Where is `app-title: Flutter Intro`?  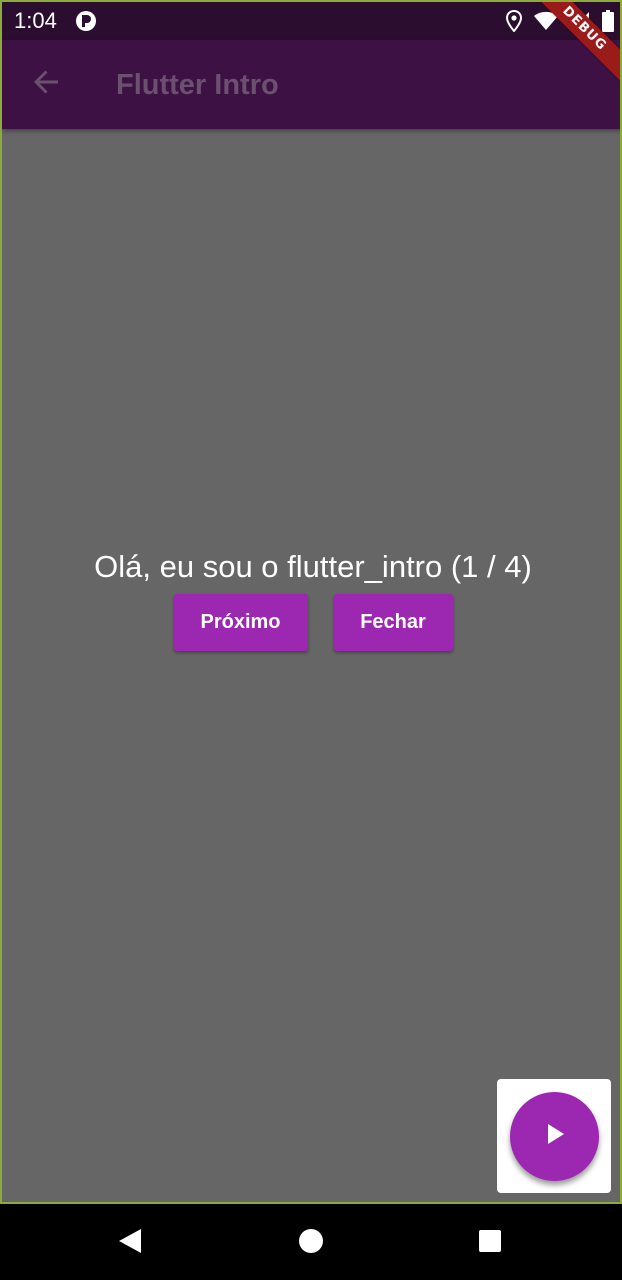 app-title: Flutter Intro is located at coordinates (197, 85).